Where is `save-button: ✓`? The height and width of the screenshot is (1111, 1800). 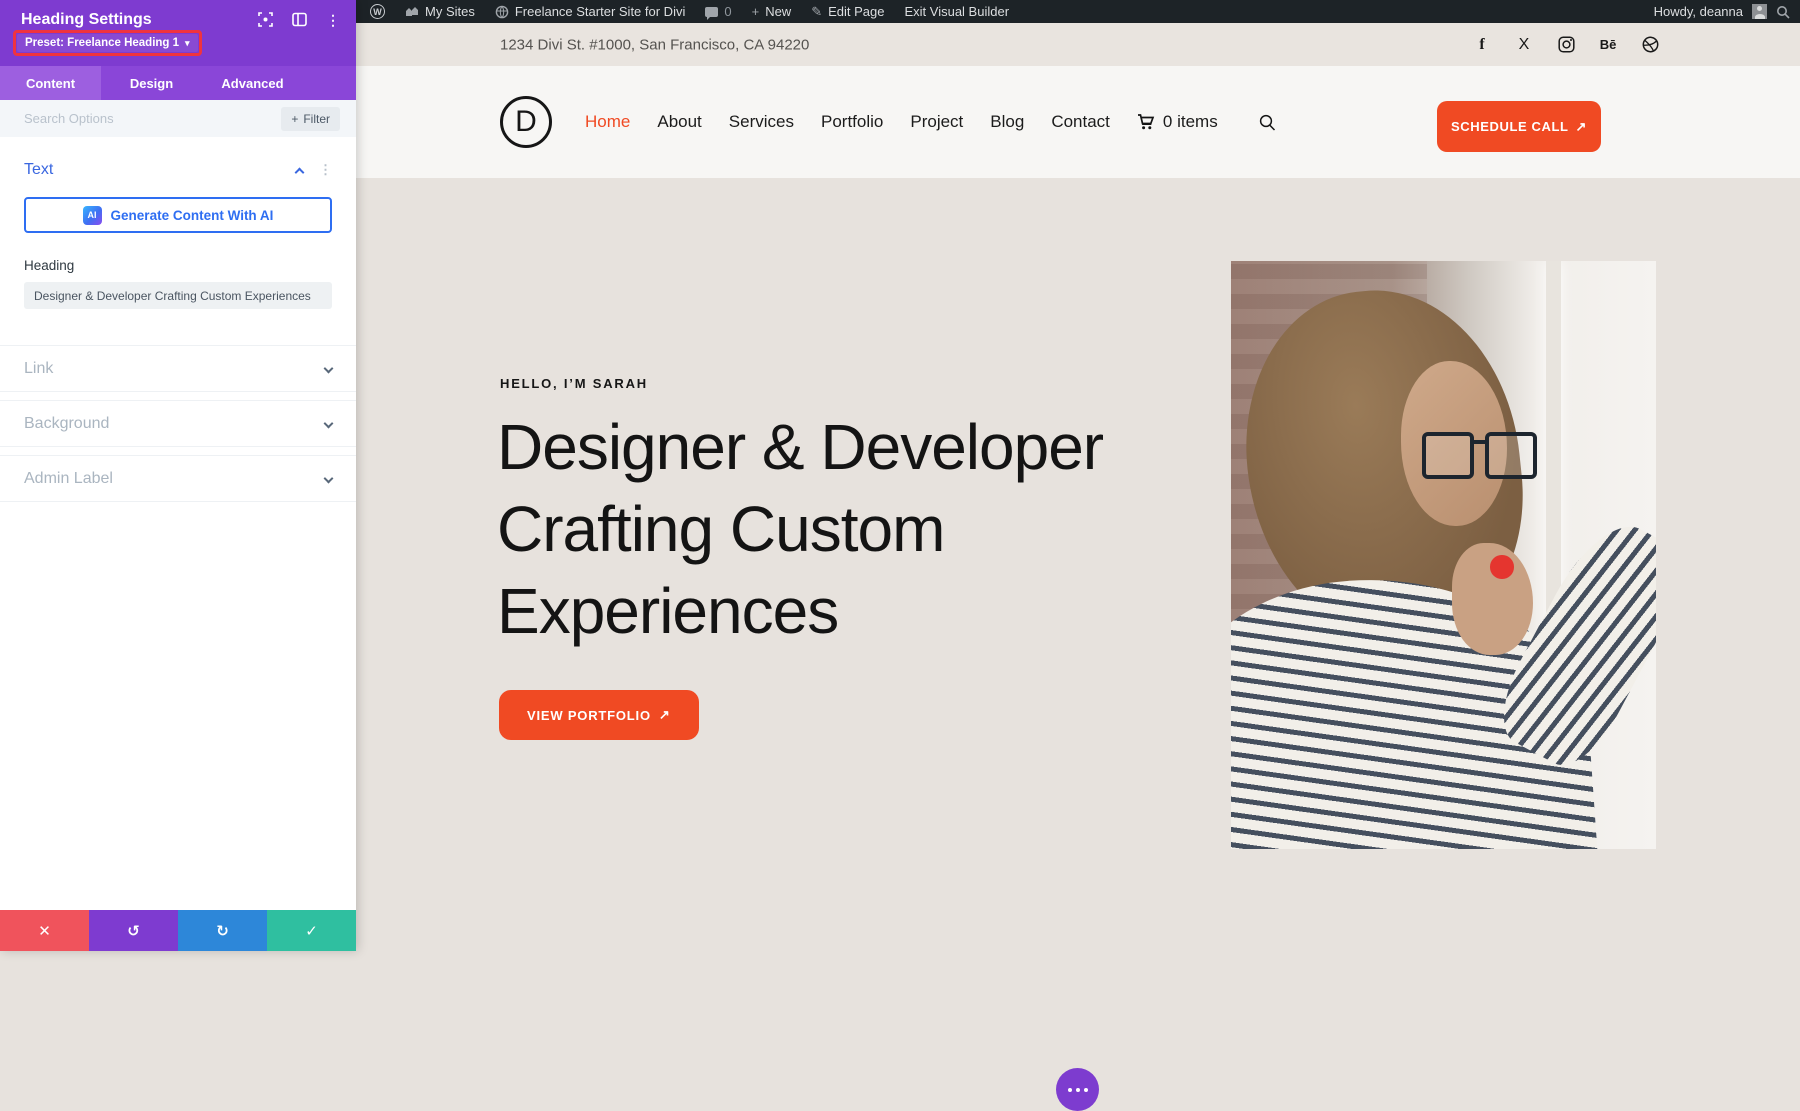
save-button: ✓ is located at coordinates (311, 930).